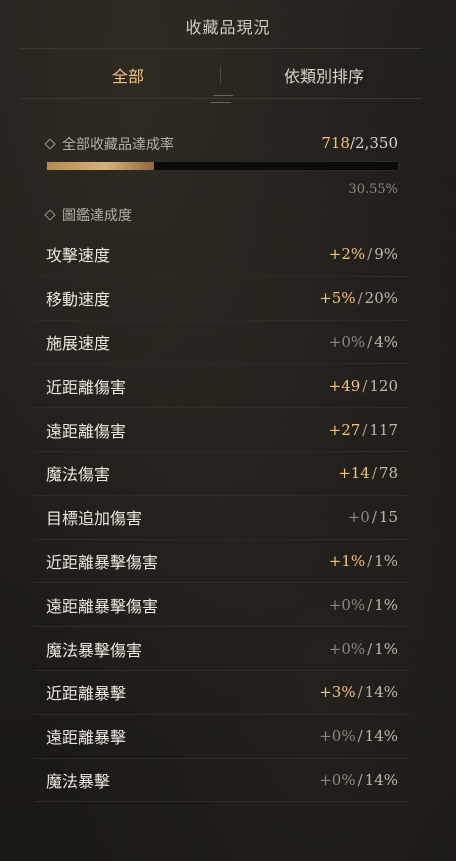  I want to click on stat-current: +14, so click(354, 473).